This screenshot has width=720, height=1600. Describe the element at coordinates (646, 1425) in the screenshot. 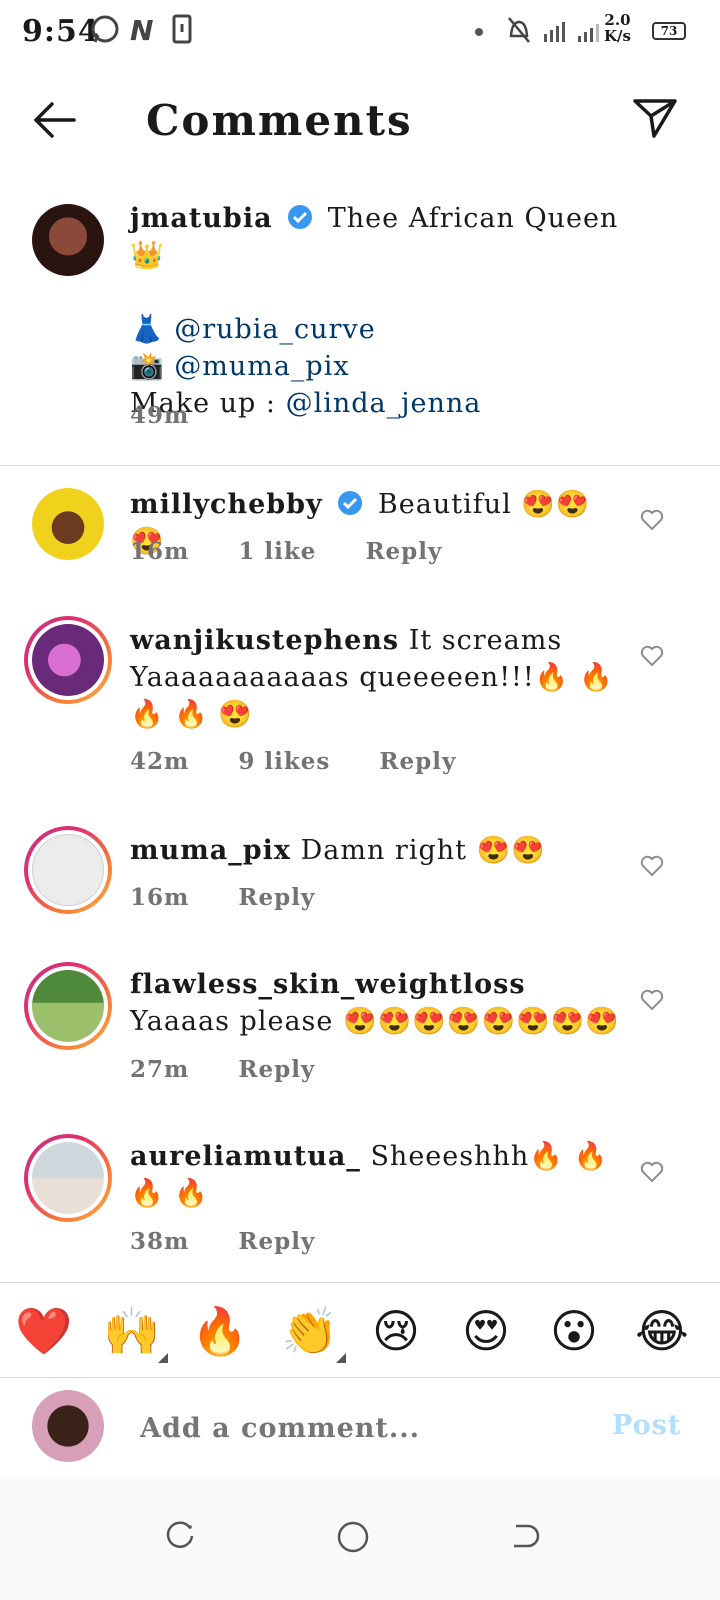

I see `post-button: Post` at that location.